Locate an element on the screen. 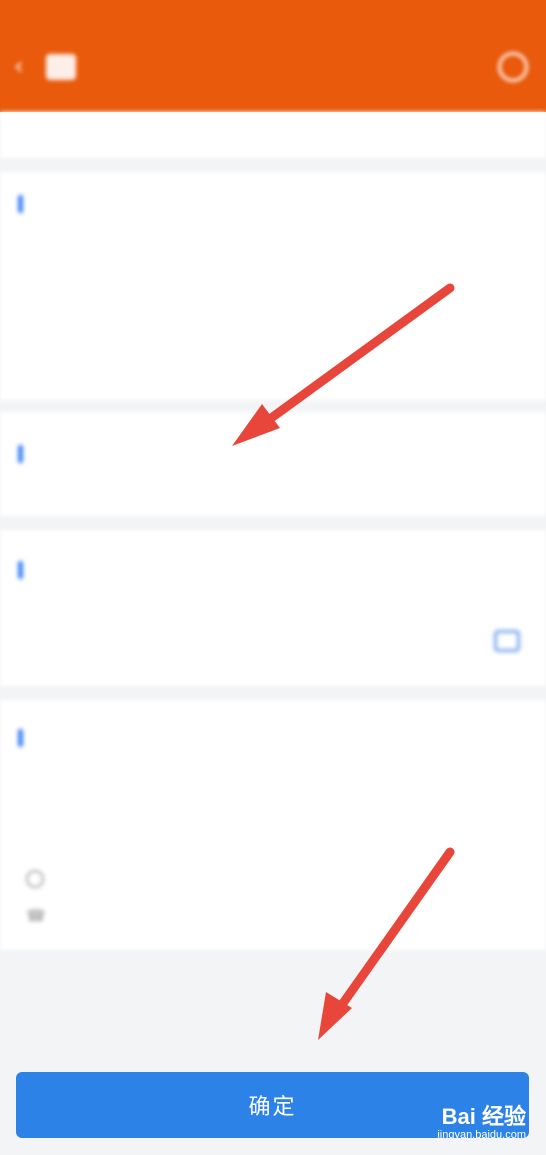  personal-info-title is located at coordinates (26, 202).